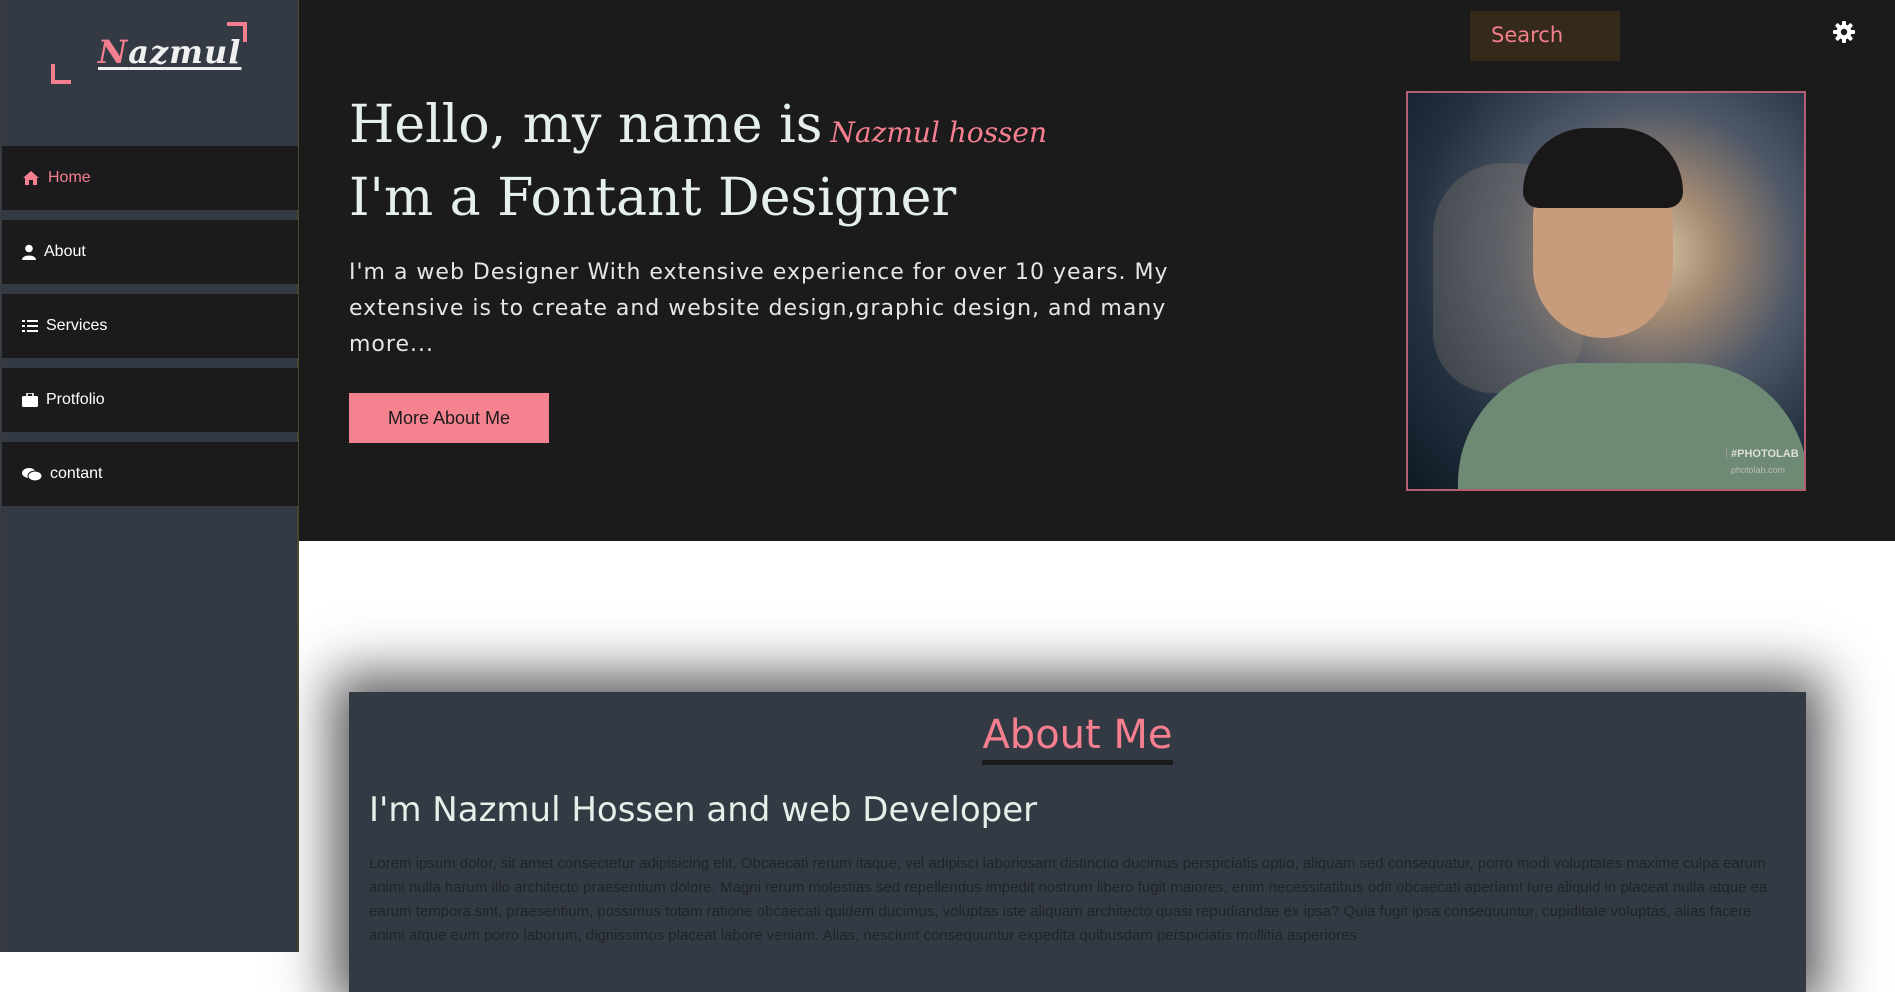  I want to click on logo-first-letter: N, so click(113, 52).